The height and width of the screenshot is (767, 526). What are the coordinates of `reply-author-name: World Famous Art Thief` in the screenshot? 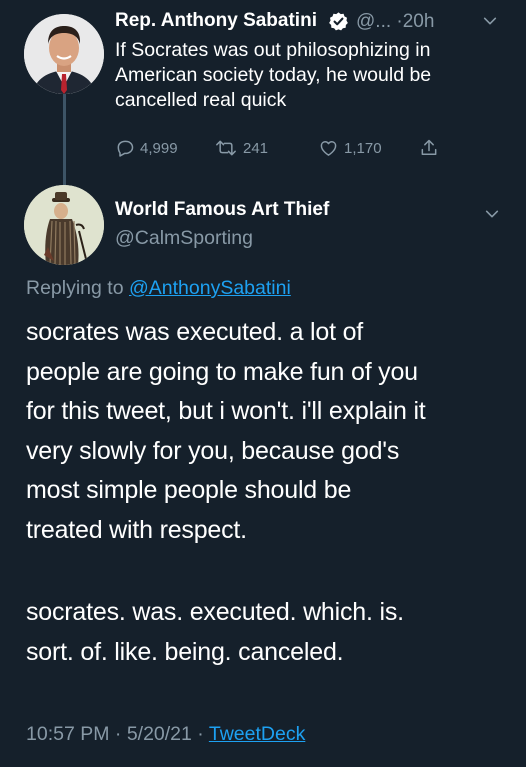 It's located at (222, 209).